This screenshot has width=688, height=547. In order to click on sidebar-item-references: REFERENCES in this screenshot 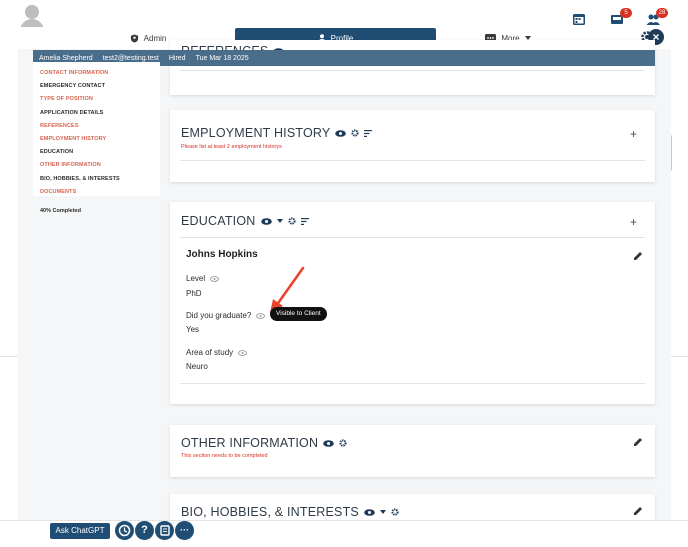, I will do `click(96, 126)`.